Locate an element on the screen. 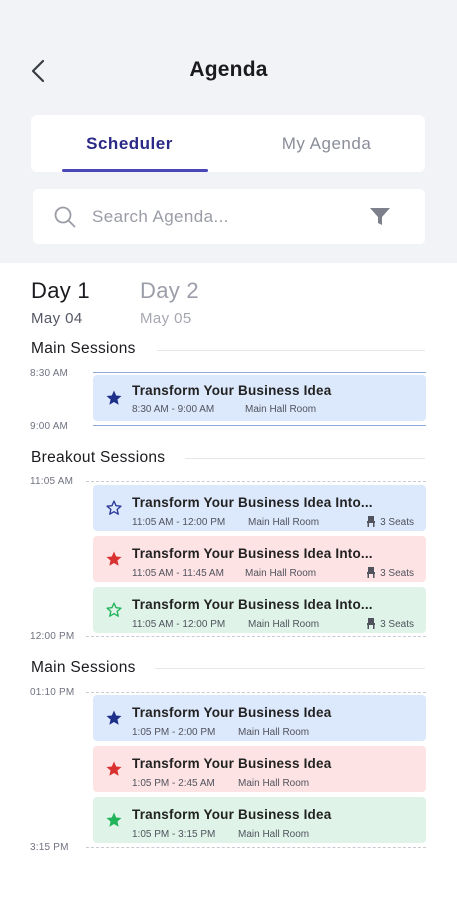 This screenshot has width=457, height=900. tab-bar: Scheduler My Agenda is located at coordinates (228, 143).